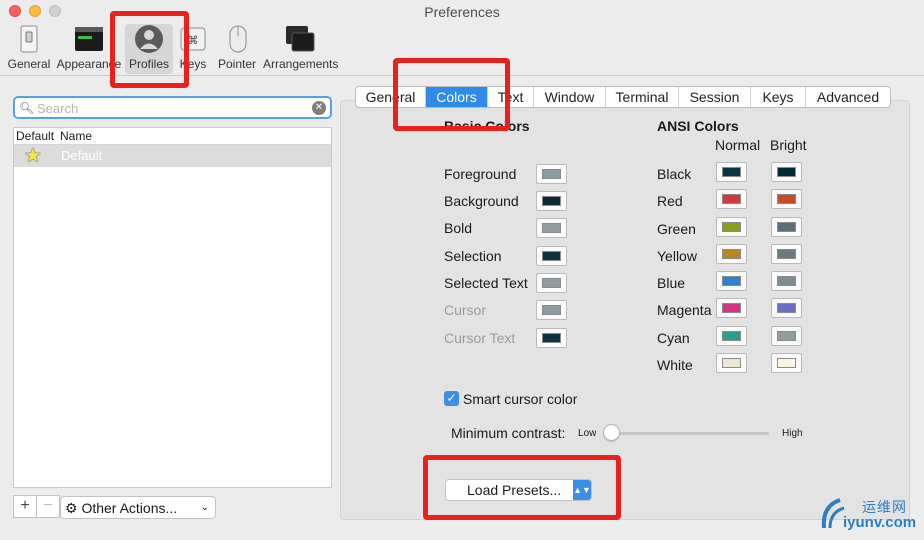 This screenshot has height=540, width=924. Describe the element at coordinates (642, 97) in the screenshot. I see `tab-terminal: Terminal` at that location.